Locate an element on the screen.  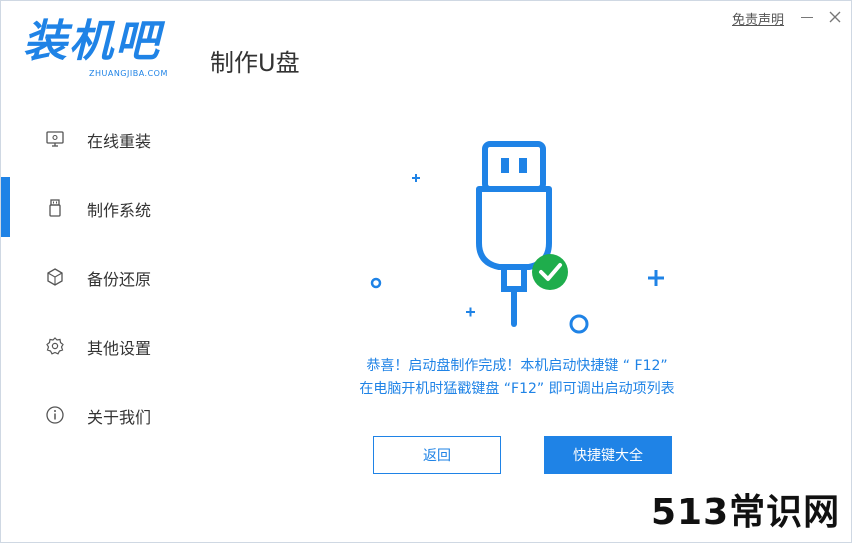
sidebar-item-label: 制作系统 is located at coordinates (119, 210).